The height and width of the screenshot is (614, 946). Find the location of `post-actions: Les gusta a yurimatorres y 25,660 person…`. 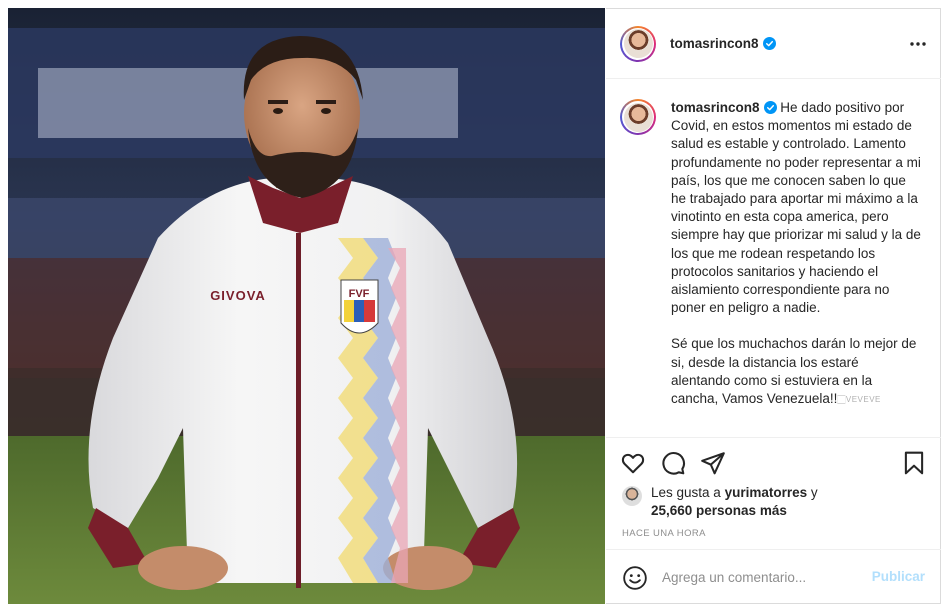

post-actions: Les gusta a yurimatorres y 25,660 person… is located at coordinates (773, 493).